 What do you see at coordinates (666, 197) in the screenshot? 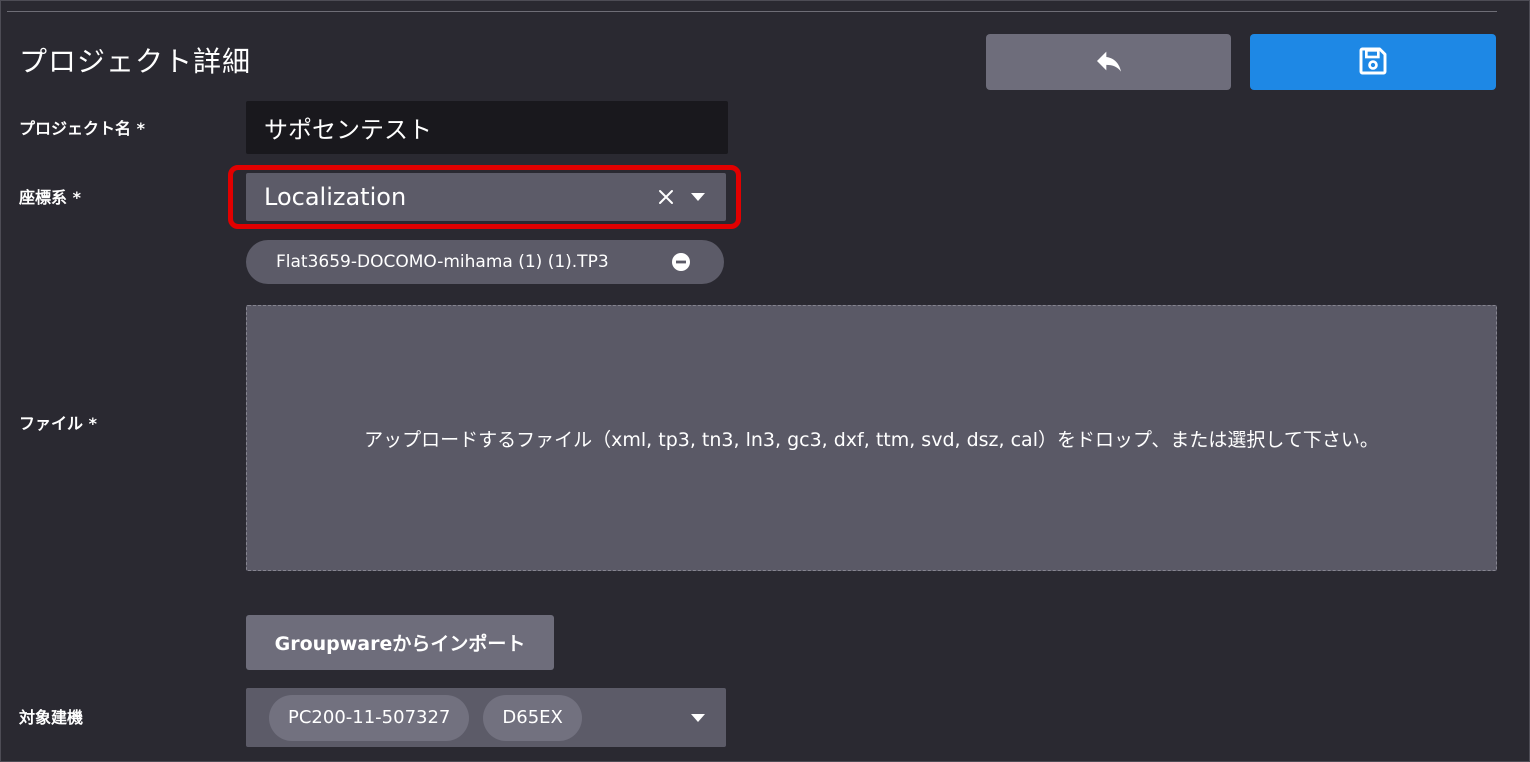
I see `clear-icon` at bounding box center [666, 197].